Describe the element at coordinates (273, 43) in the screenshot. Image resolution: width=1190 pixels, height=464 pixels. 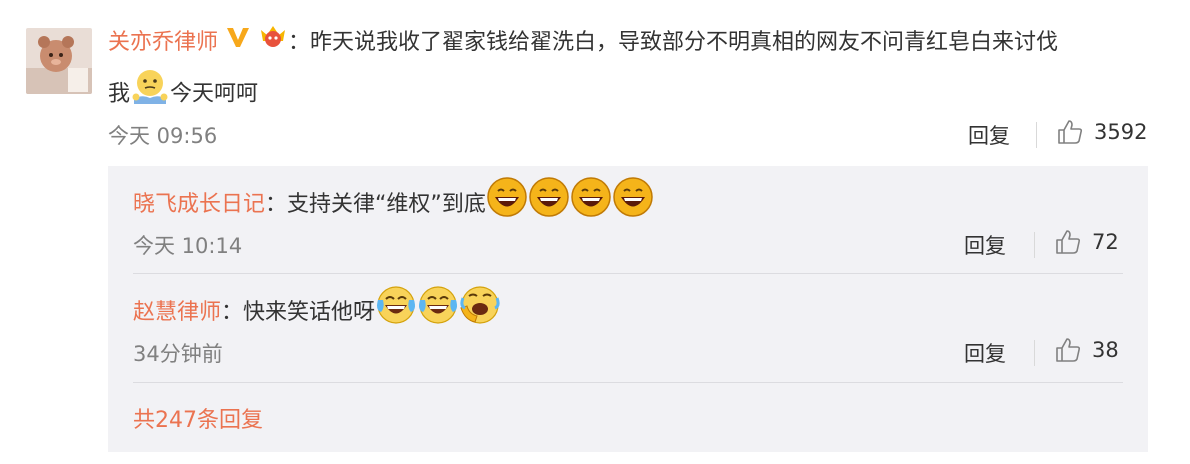
I see `crown-vip-icon` at that location.